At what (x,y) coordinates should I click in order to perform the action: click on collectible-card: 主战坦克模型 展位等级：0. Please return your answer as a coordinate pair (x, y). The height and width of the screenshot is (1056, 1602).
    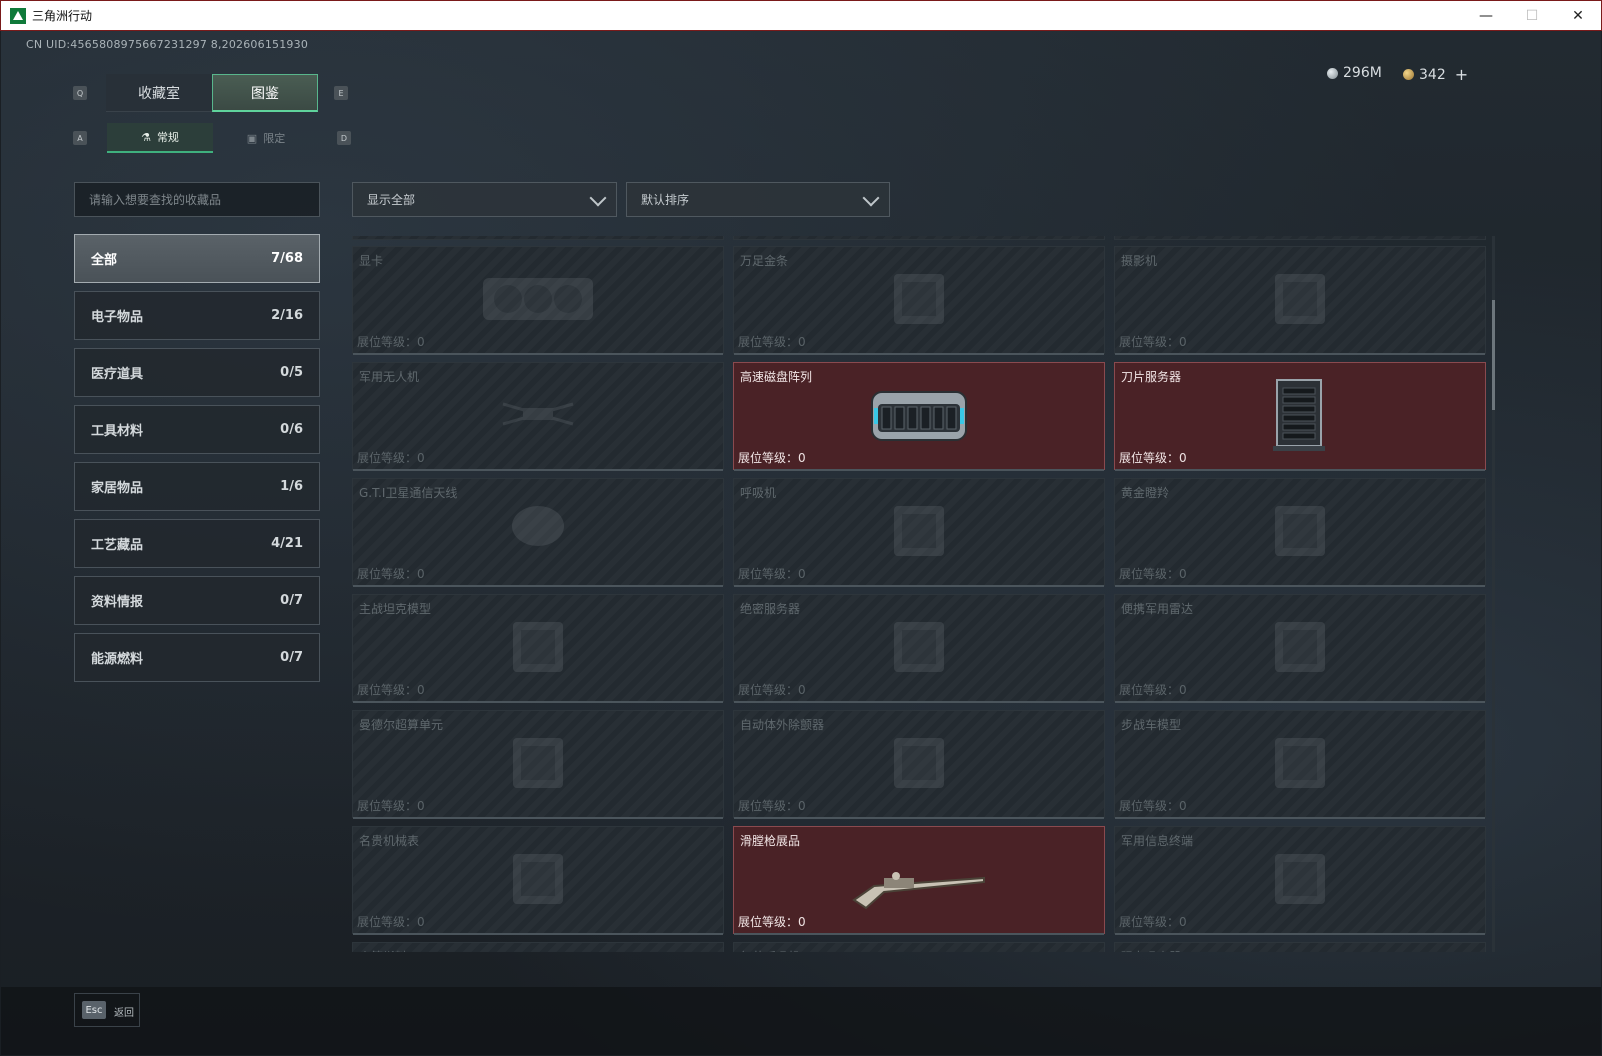
    Looking at the image, I should click on (538, 648).